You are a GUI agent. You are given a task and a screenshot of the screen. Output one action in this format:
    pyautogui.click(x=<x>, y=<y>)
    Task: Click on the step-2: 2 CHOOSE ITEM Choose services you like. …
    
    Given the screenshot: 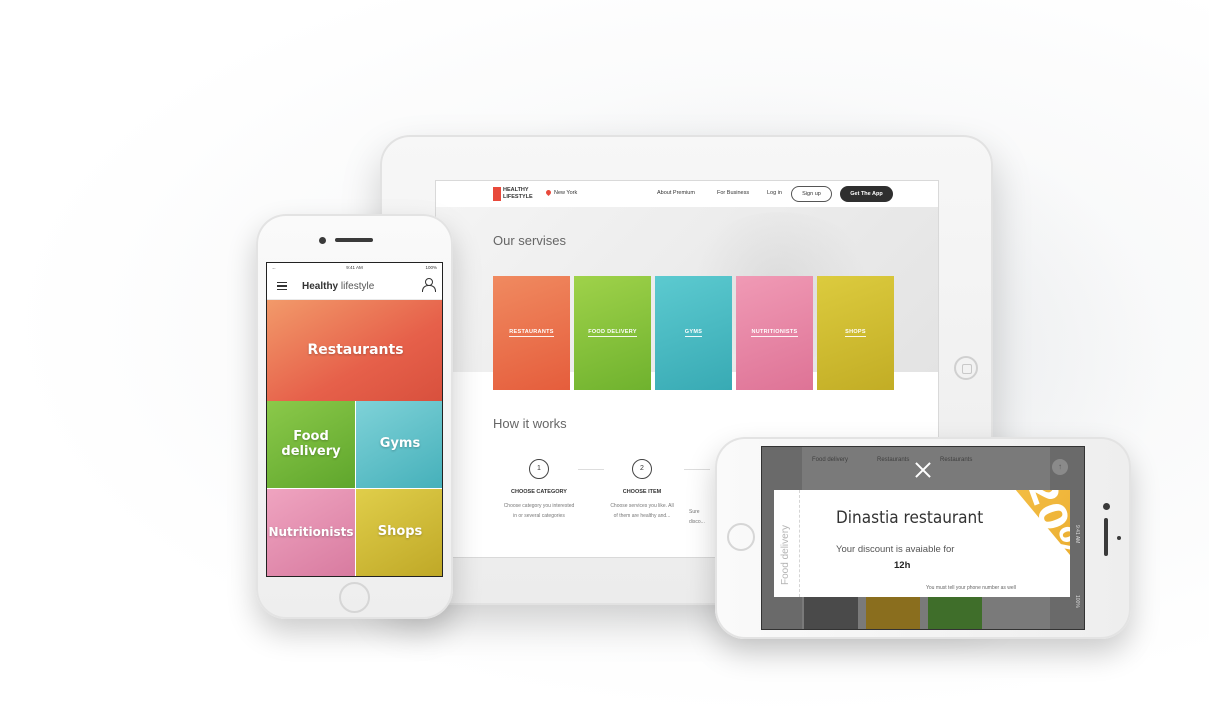 What is the action you would take?
    pyautogui.click(x=642, y=490)
    